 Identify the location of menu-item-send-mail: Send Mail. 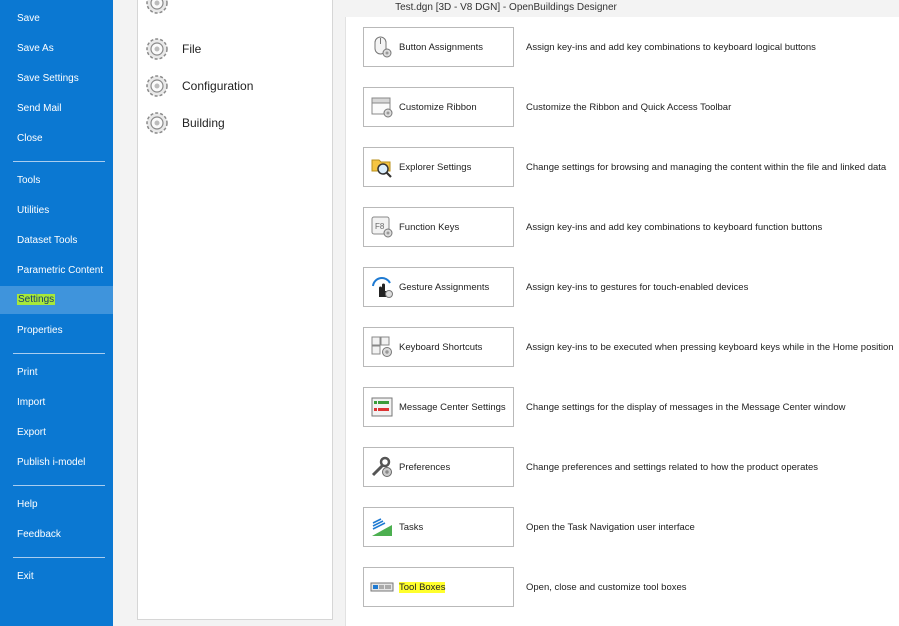
(56, 109).